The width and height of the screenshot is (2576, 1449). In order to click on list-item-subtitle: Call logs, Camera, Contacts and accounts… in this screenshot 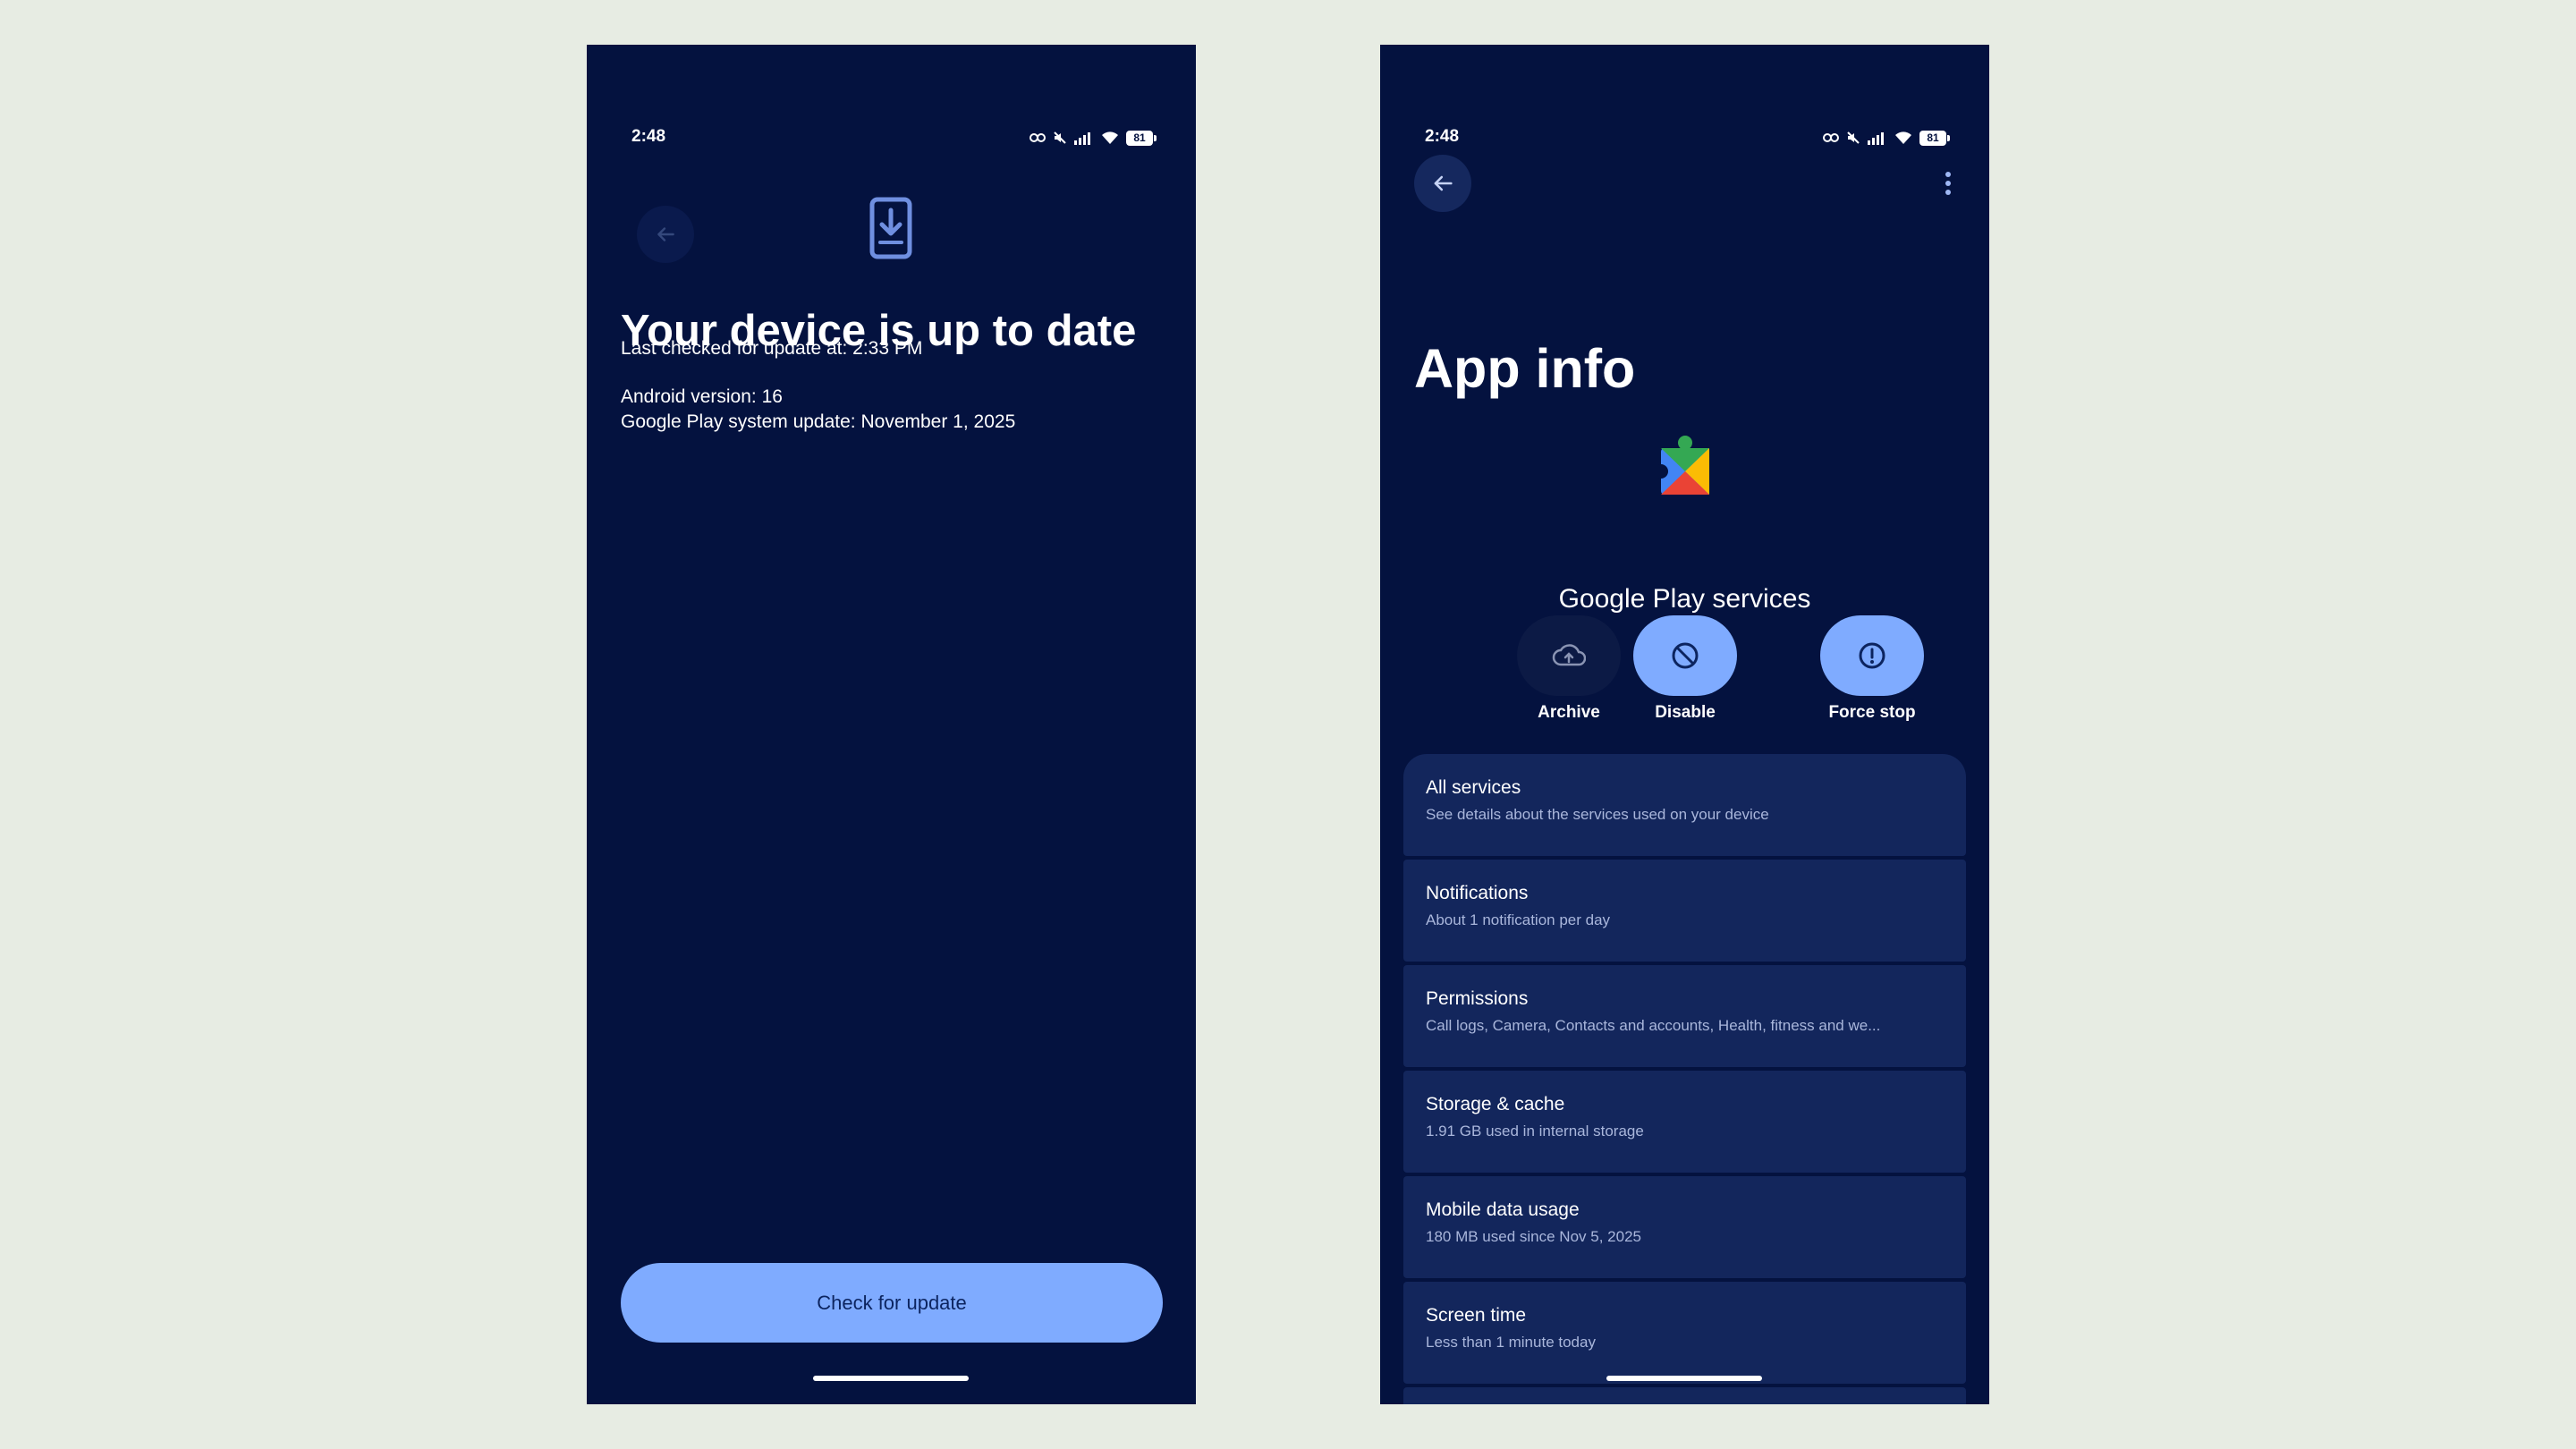, I will do `click(1653, 1025)`.